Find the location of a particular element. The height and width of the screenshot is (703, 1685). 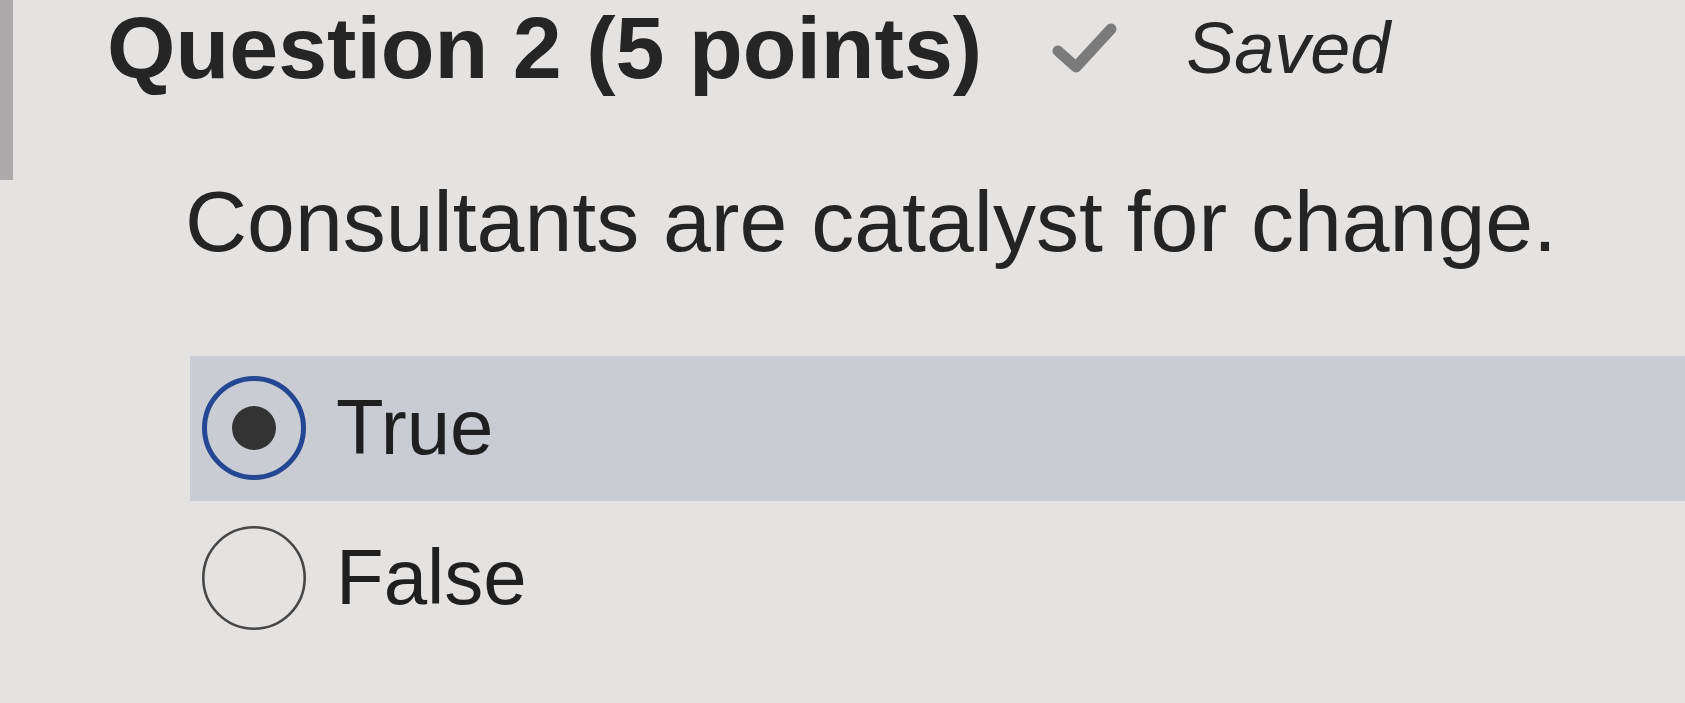

option-label: True is located at coordinates (415, 428).